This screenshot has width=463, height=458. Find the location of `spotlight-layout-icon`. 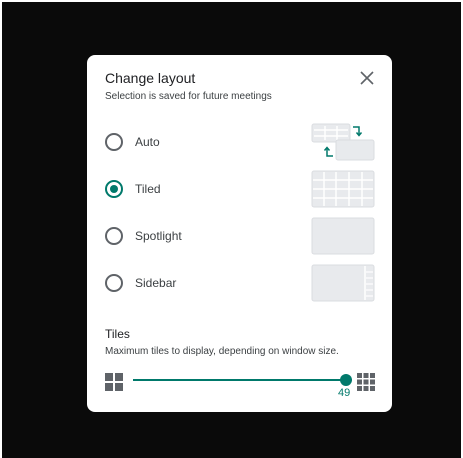

spotlight-layout-icon is located at coordinates (343, 236).